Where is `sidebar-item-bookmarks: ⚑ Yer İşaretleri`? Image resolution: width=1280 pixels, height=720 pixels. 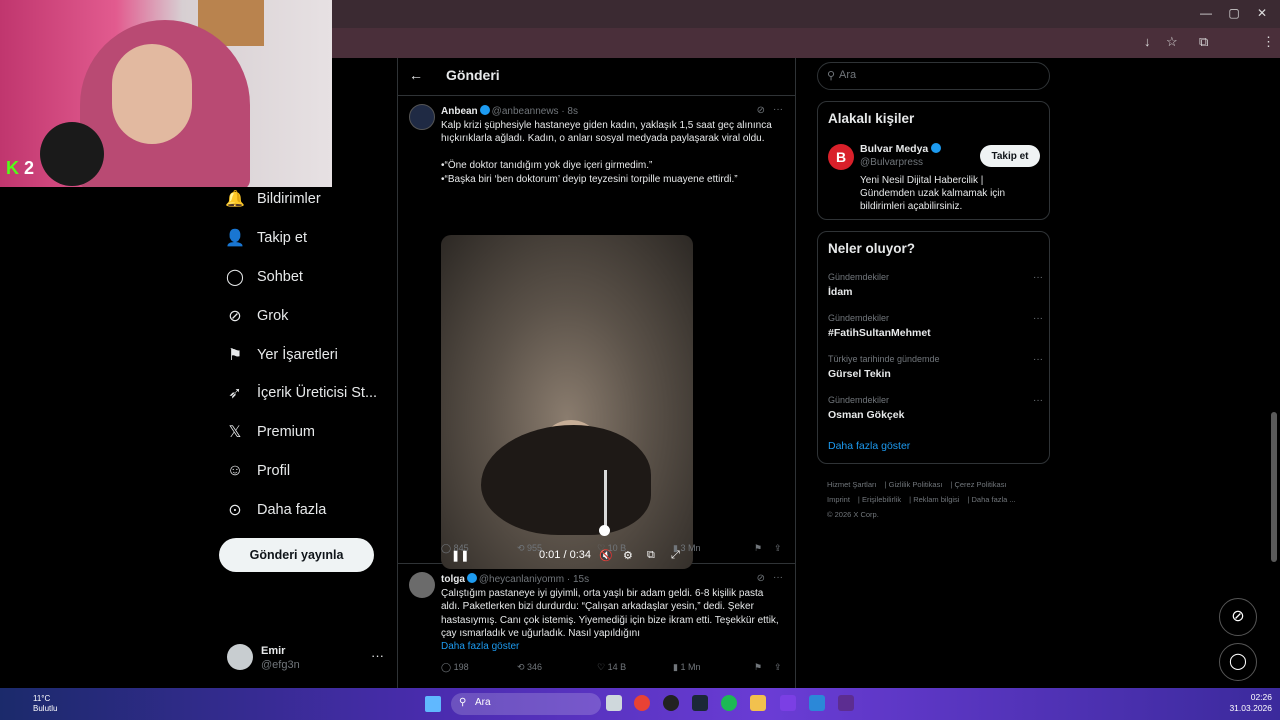 sidebar-item-bookmarks: ⚑ Yer İşaretleri is located at coordinates (307, 354).